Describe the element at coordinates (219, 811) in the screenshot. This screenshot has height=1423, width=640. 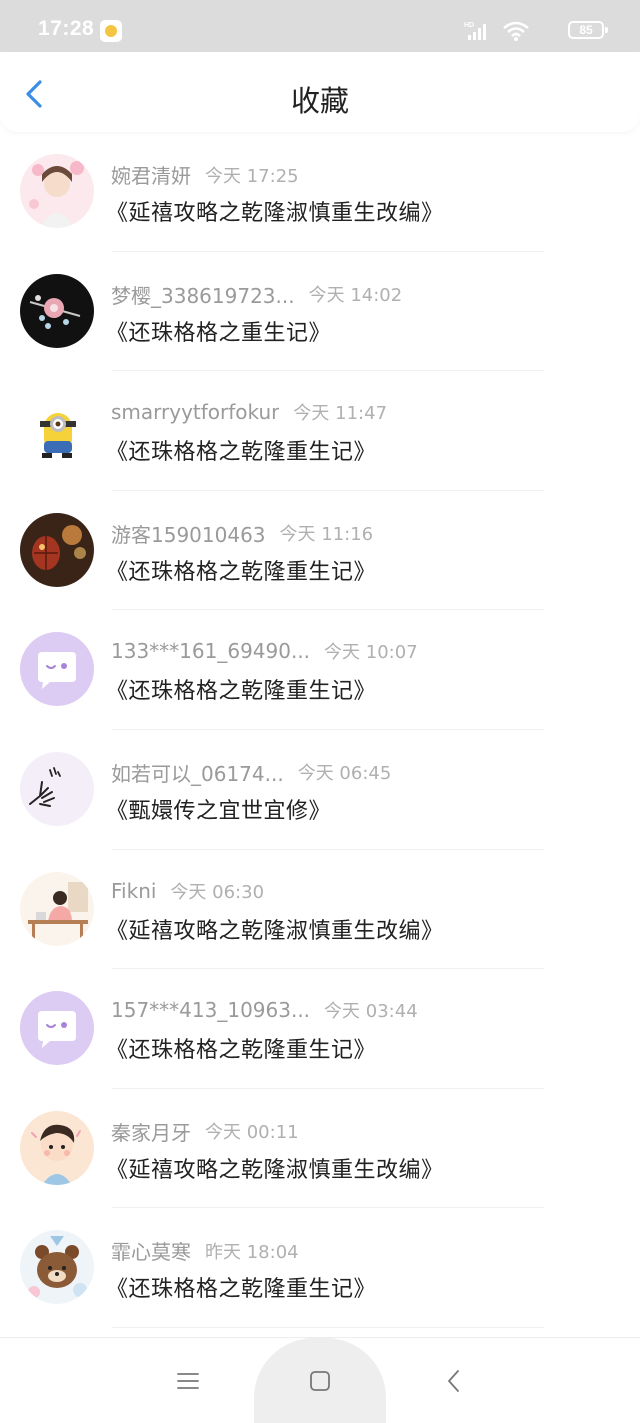
I see `book-title: 《甄嬛传之宜世宜修》` at that location.